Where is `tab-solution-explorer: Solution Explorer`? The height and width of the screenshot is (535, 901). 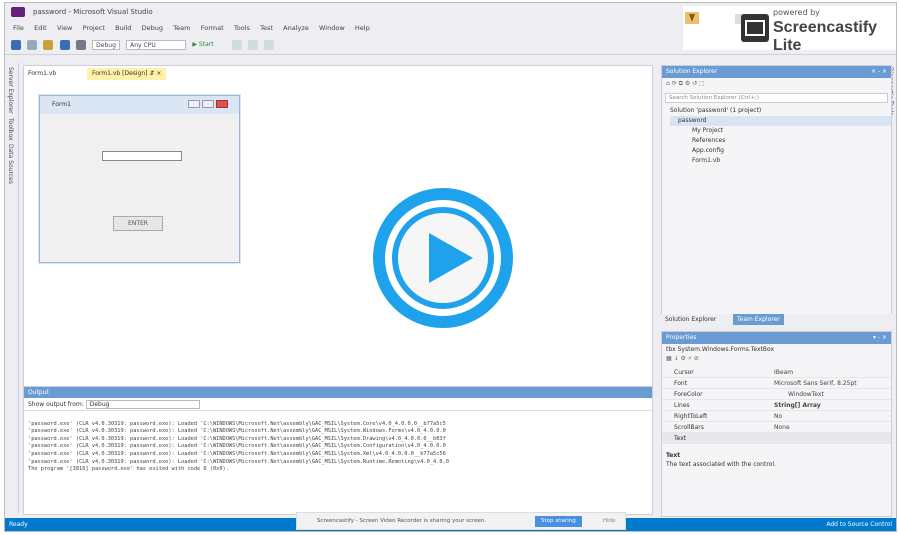 tab-solution-explorer: Solution Explorer is located at coordinates (690, 319).